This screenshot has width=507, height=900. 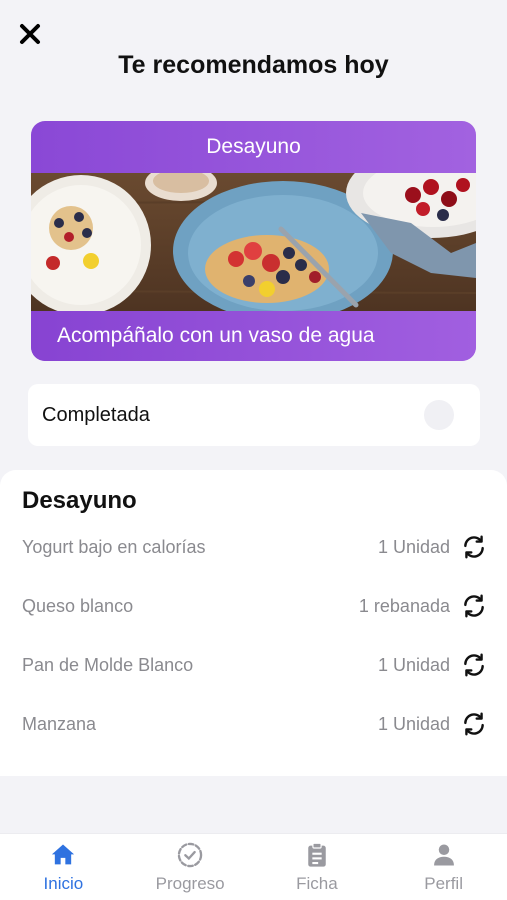 What do you see at coordinates (63, 855) in the screenshot?
I see `home-icon` at bounding box center [63, 855].